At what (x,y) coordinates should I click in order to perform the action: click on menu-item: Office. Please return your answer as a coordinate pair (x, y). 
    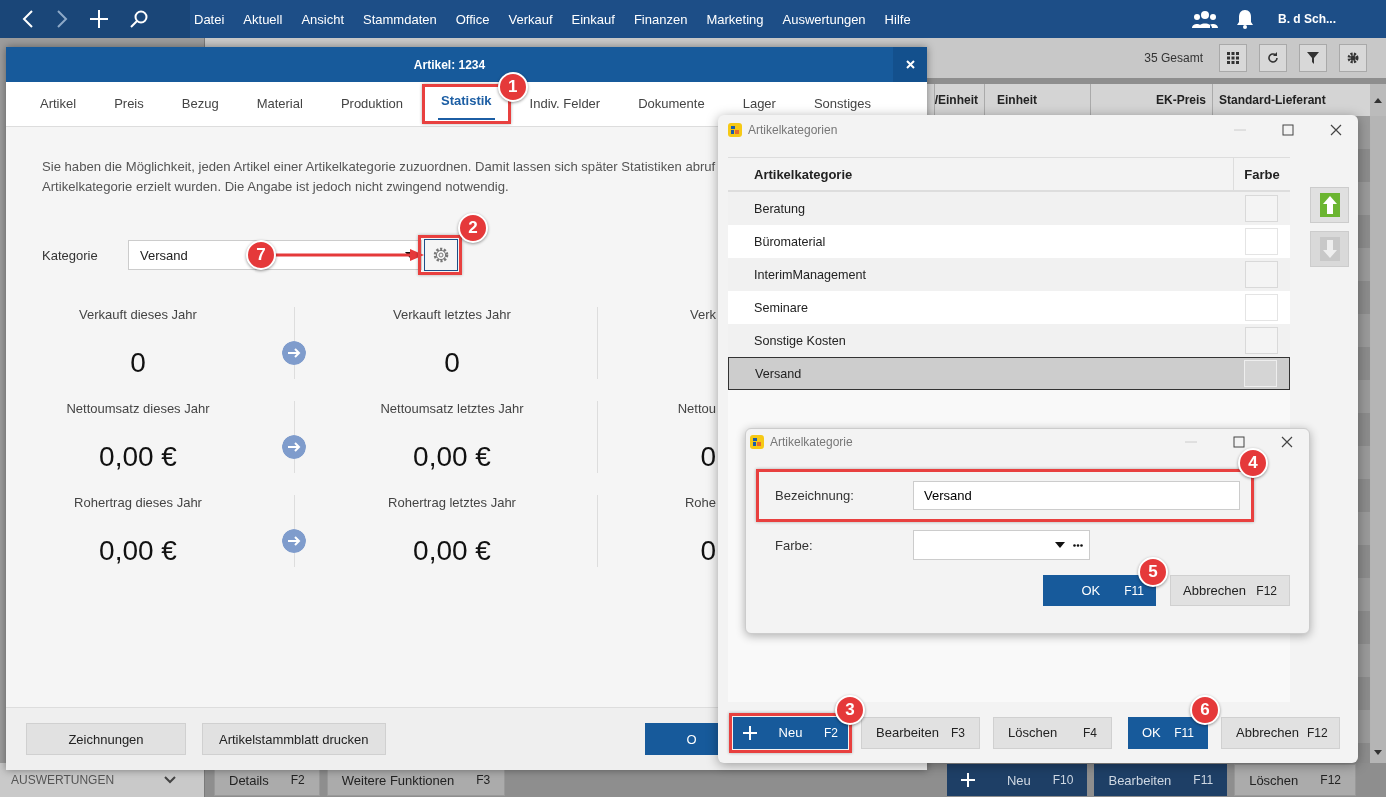
    Looking at the image, I should click on (472, 19).